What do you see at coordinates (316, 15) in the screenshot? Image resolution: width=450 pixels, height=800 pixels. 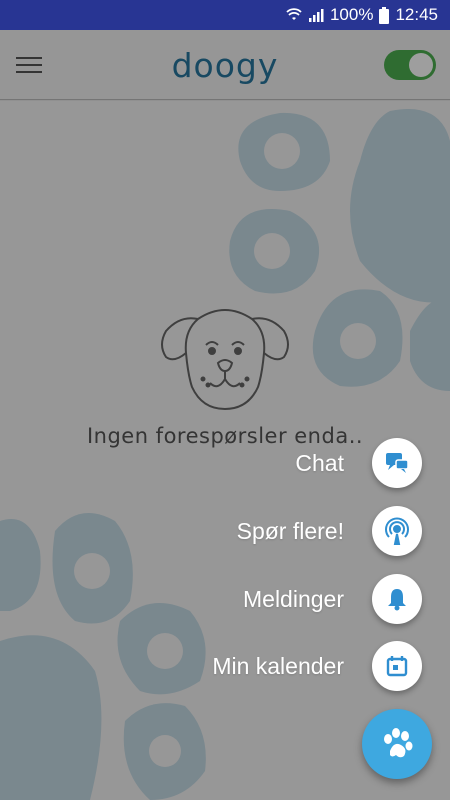 I see `signal-icon` at bounding box center [316, 15].